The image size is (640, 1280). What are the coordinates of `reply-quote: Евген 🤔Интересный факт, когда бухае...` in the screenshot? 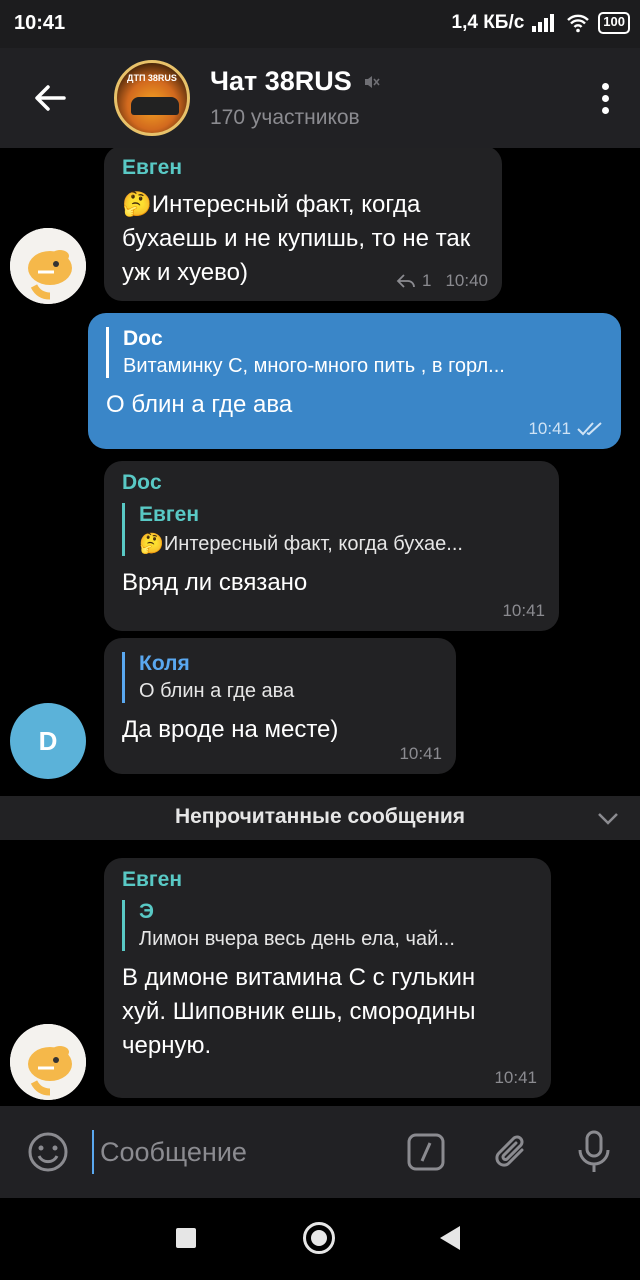 It's located at (331, 529).